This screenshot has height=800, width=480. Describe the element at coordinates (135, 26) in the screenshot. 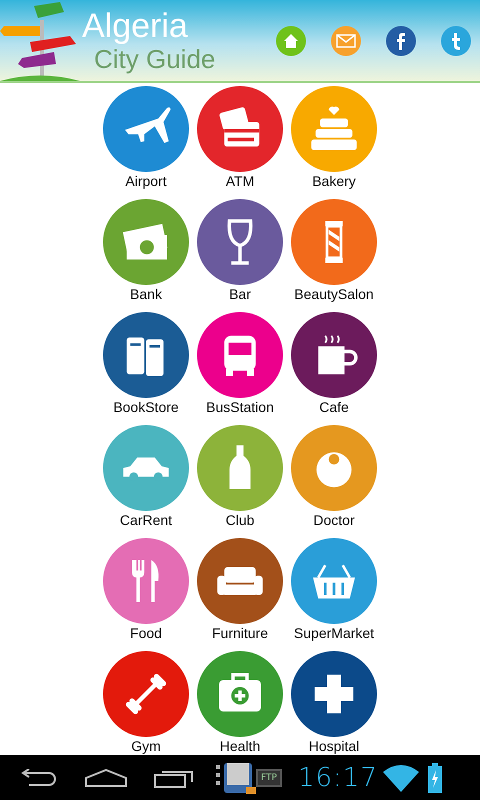

I see `app-title: Algeria` at that location.